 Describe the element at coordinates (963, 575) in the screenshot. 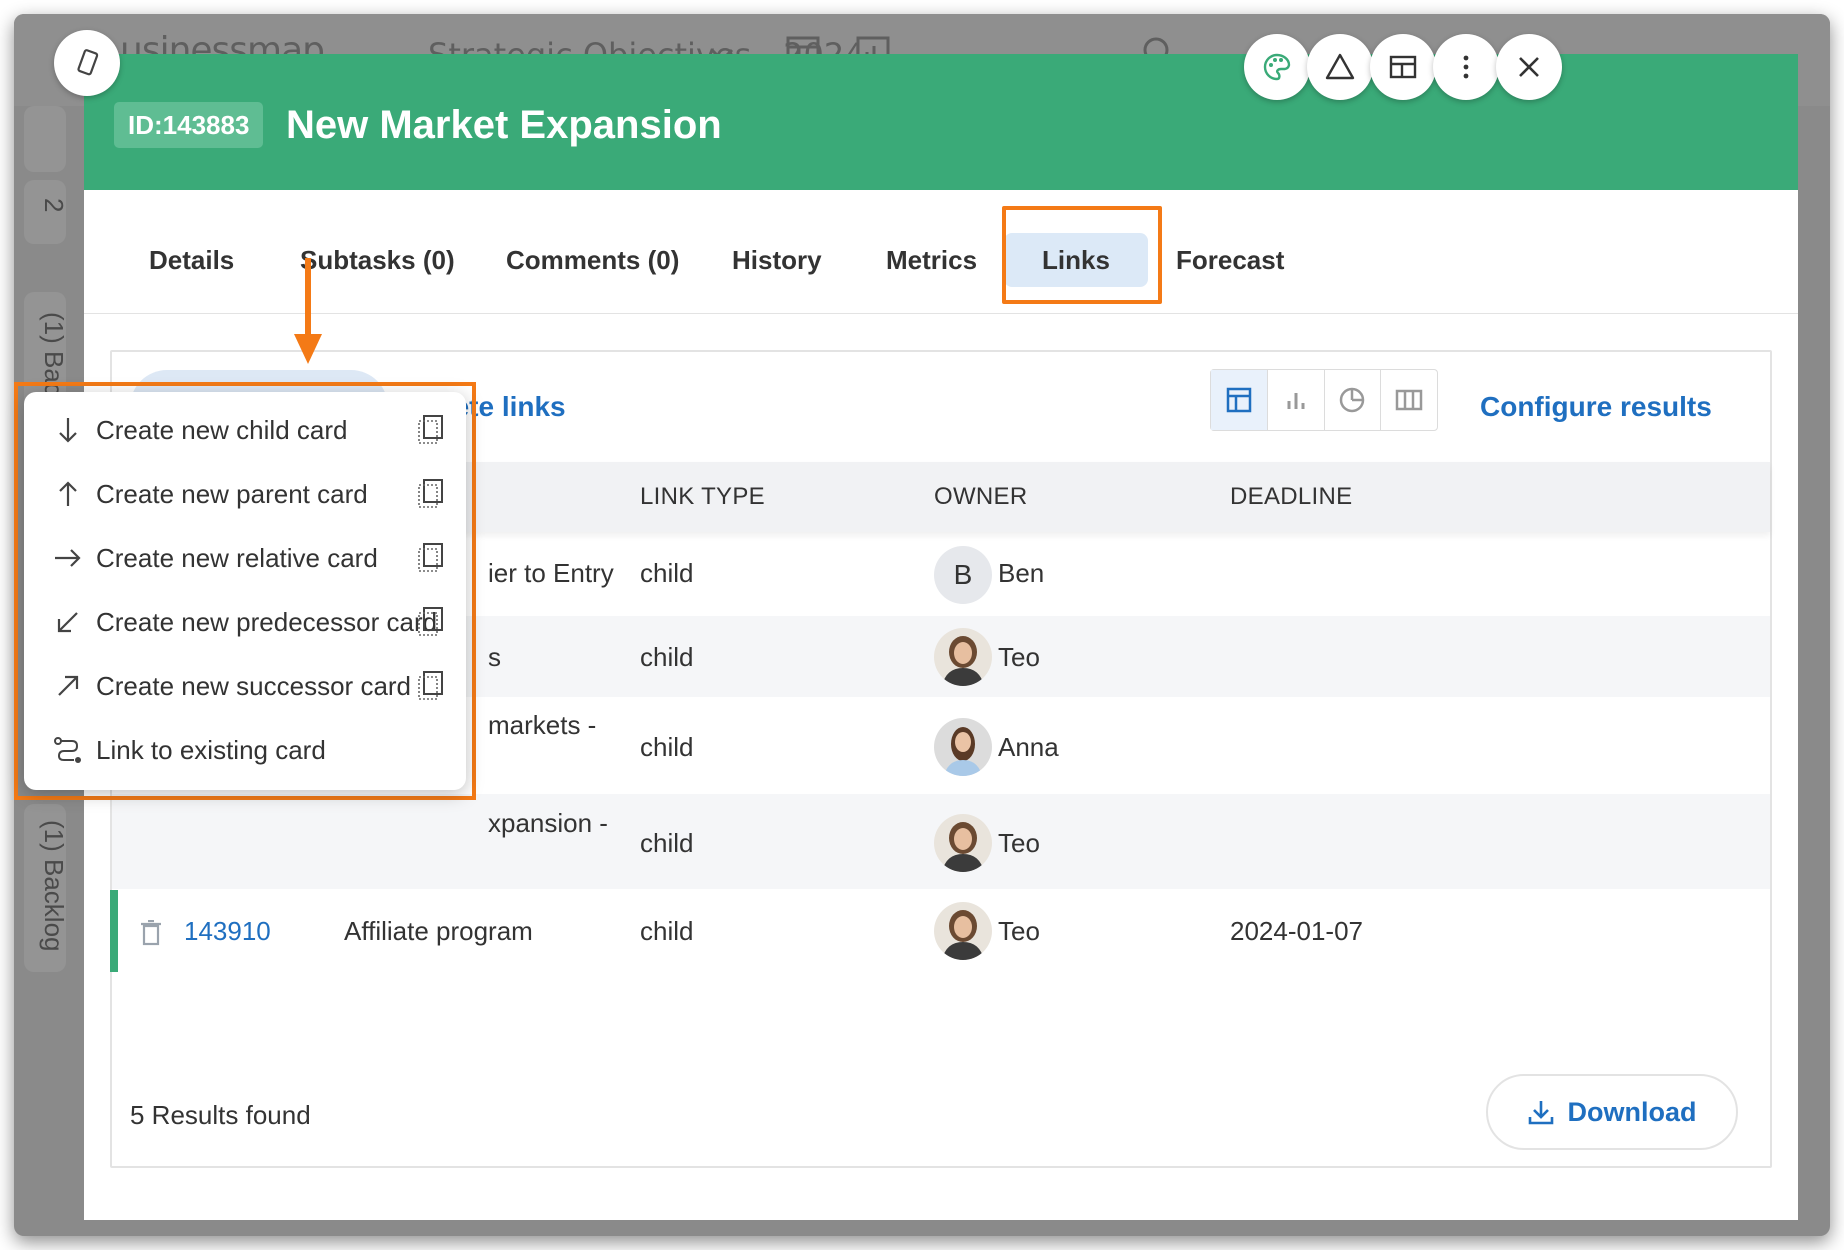

I see `avatar: B` at that location.